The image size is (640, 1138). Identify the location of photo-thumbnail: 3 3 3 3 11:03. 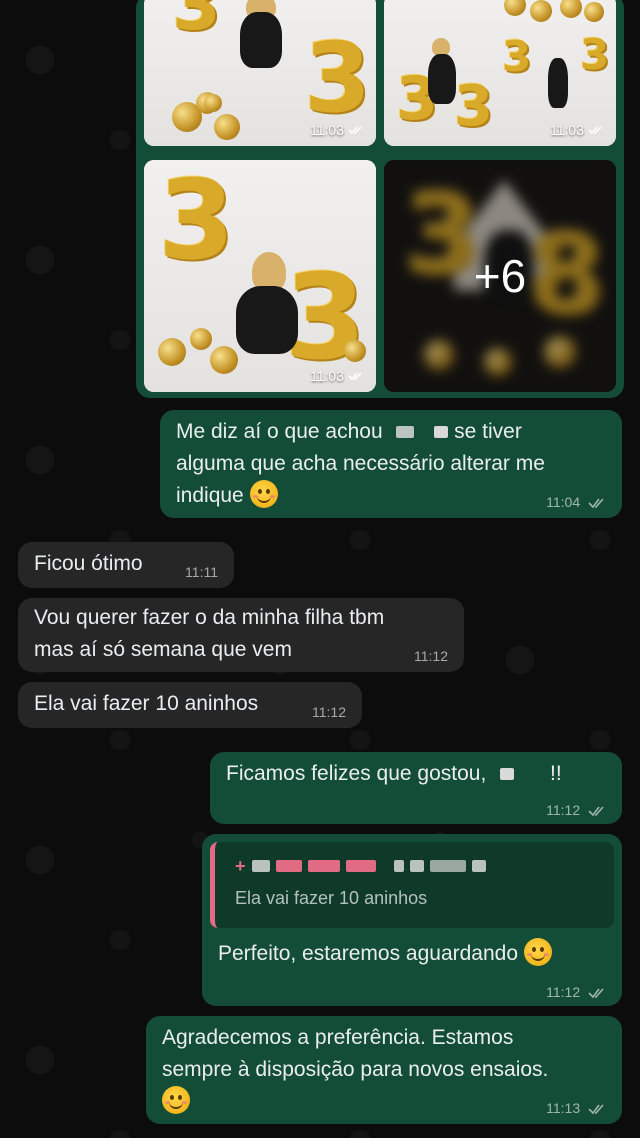
(500, 73).